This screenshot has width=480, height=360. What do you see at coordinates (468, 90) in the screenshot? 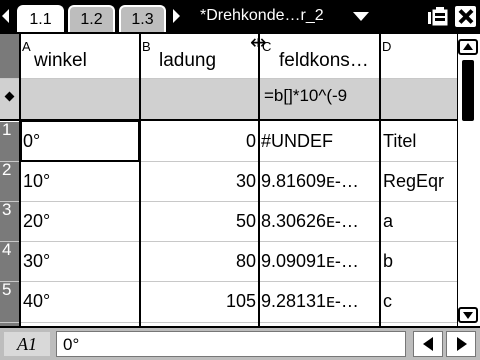
I see `scroll-thumb` at bounding box center [468, 90].